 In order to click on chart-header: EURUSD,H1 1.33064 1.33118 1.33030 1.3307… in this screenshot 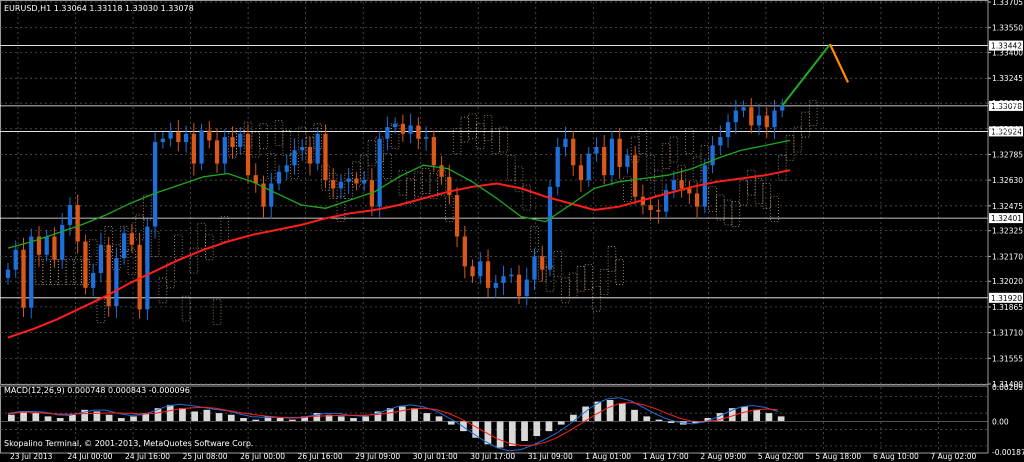, I will do `click(99, 8)`.